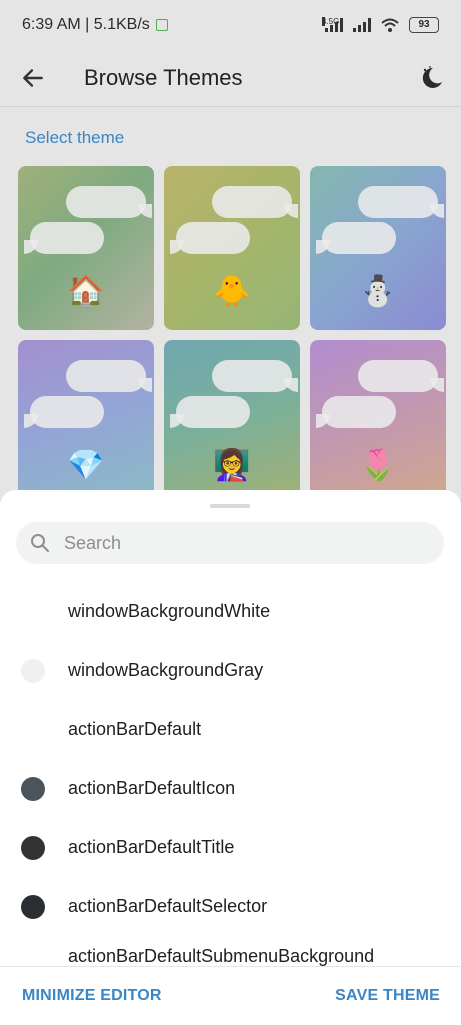 The image size is (461, 1025). I want to click on theme-tile-diamond: 💎, so click(86, 422).